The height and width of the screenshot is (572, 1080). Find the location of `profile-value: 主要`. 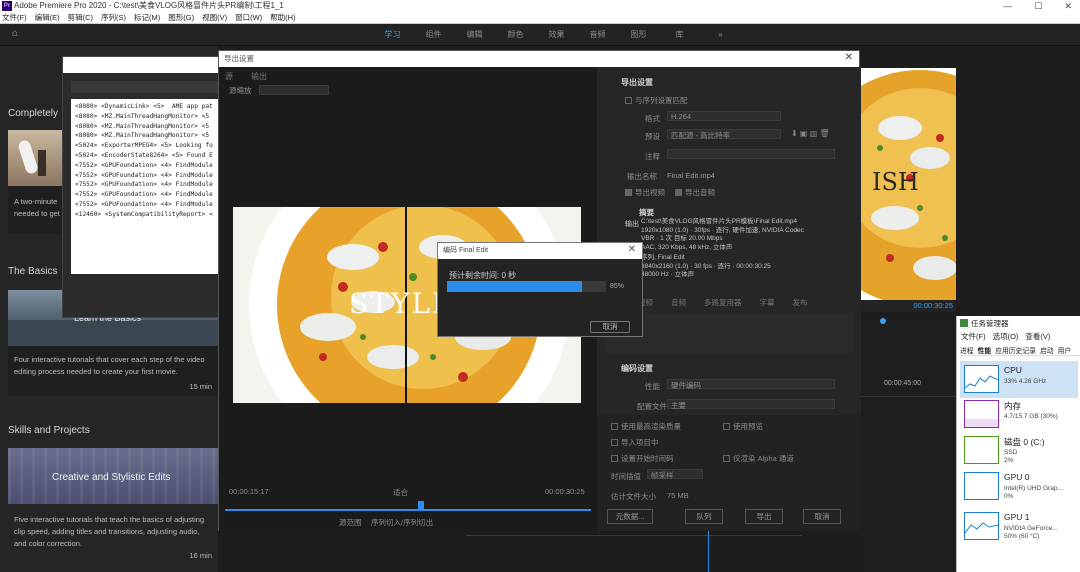

profile-value: 主要 is located at coordinates (678, 405).